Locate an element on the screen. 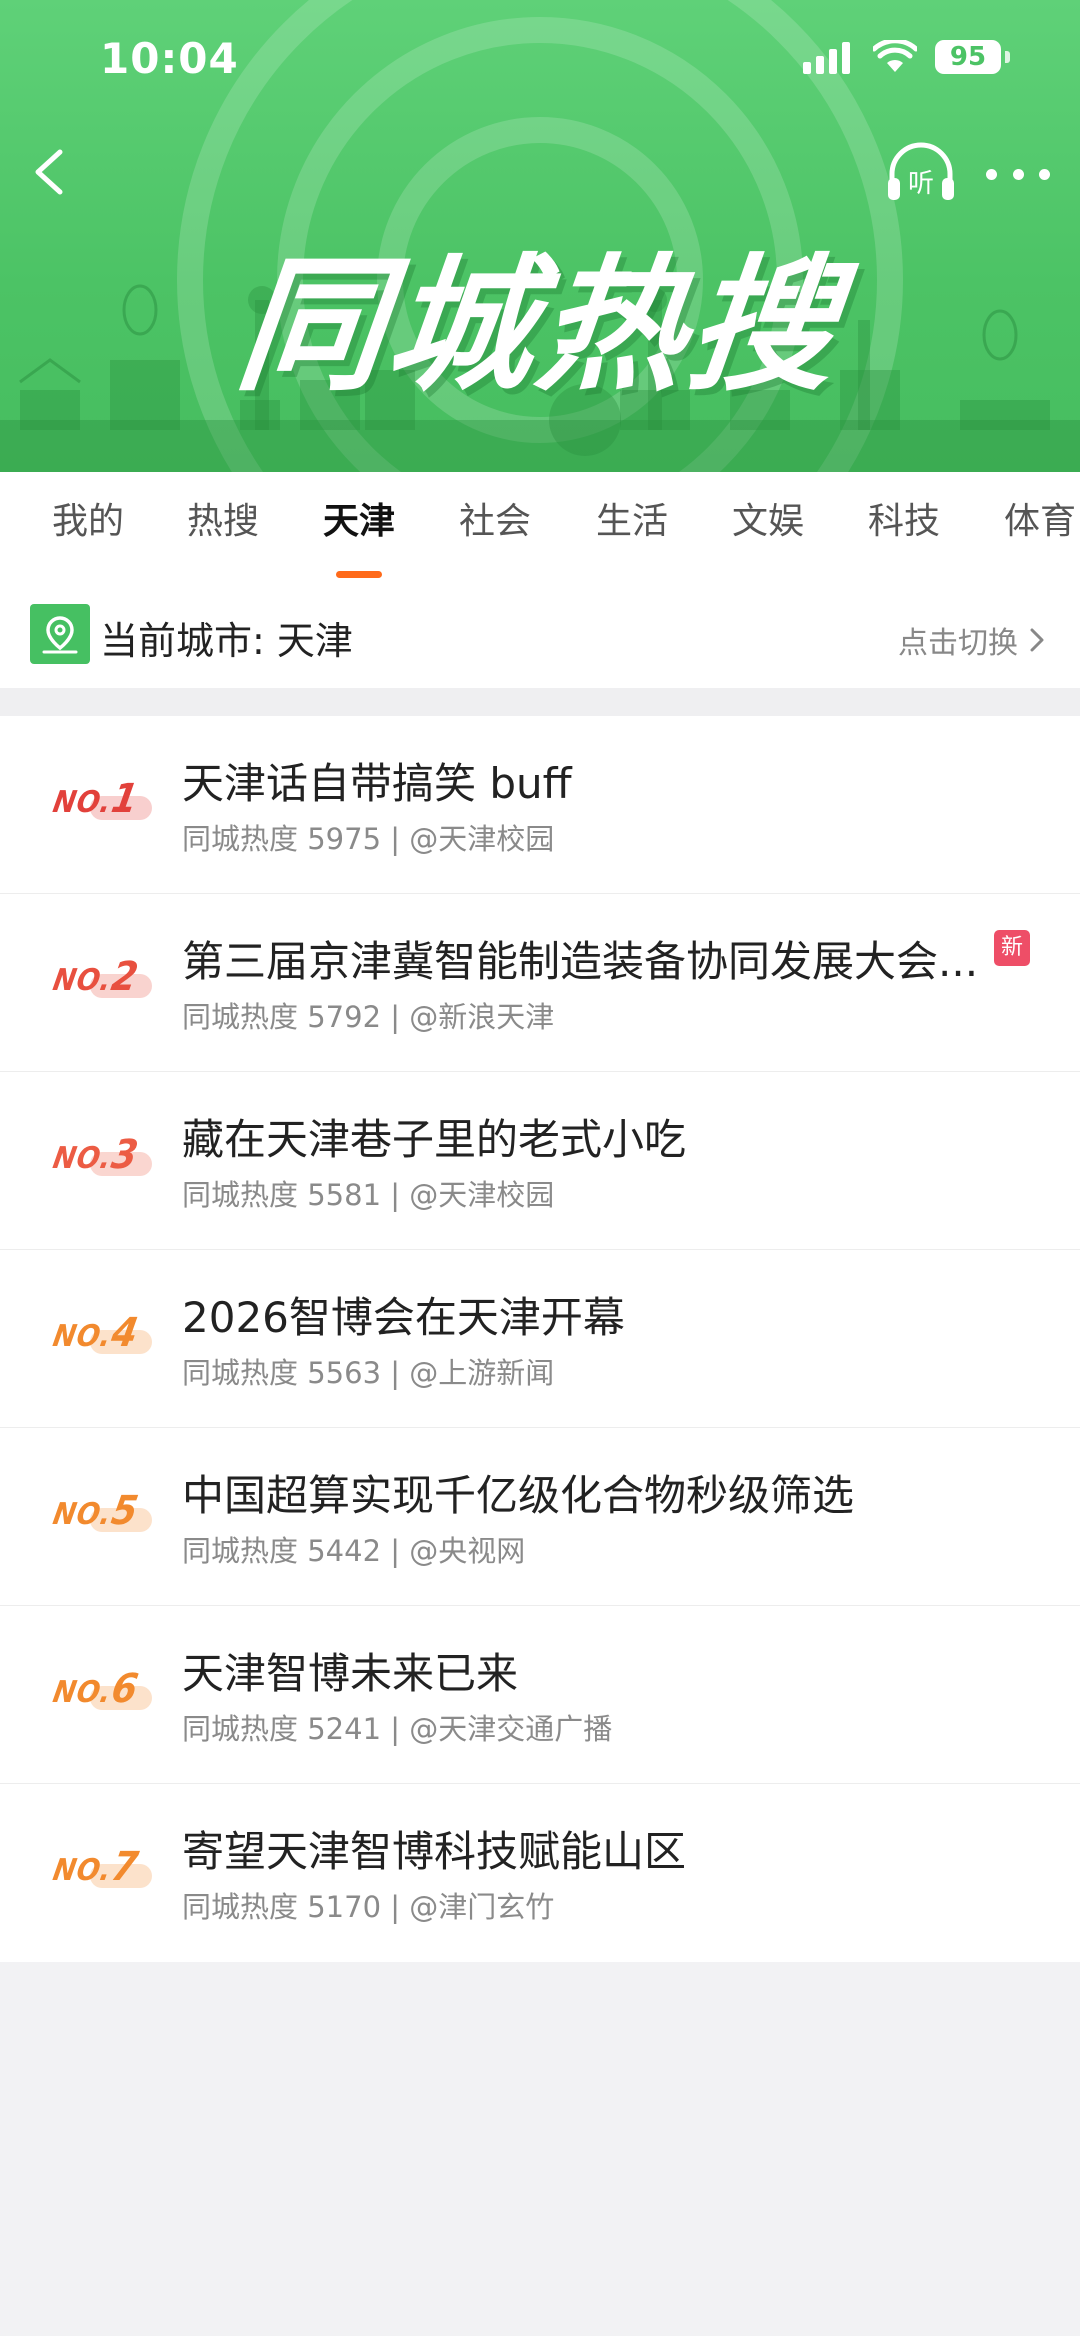 This screenshot has height=2336, width=1080. item-title: 藏在天津巷子里的老式小吃 is located at coordinates (434, 1139).